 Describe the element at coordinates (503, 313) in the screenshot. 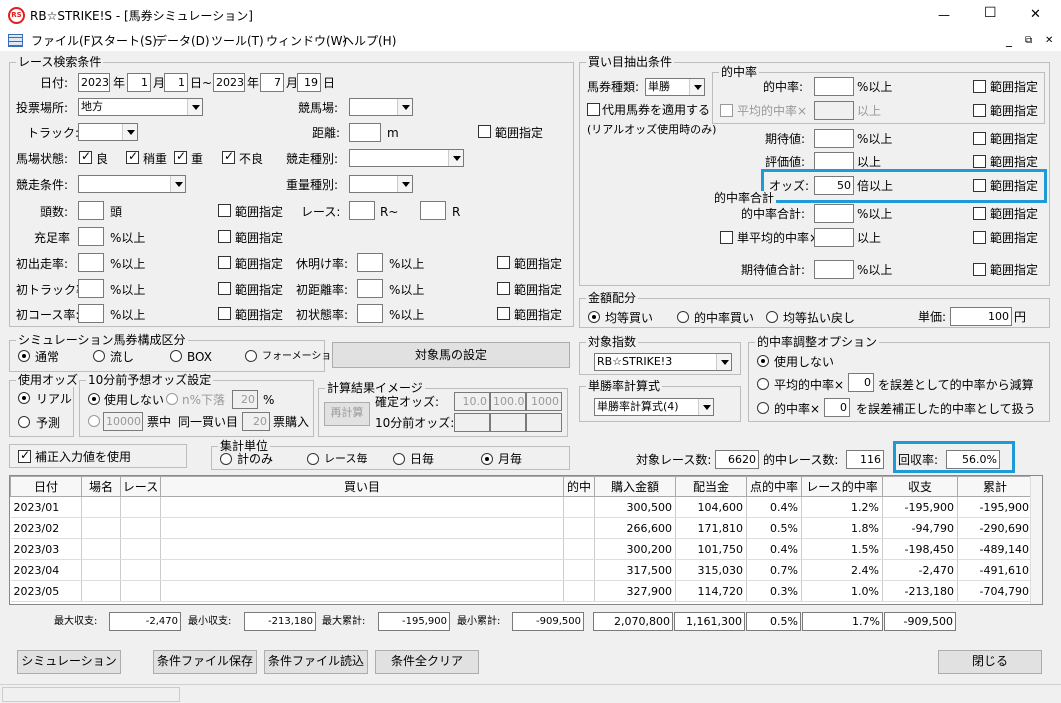

I see `first-cond-range-checkbox` at that location.